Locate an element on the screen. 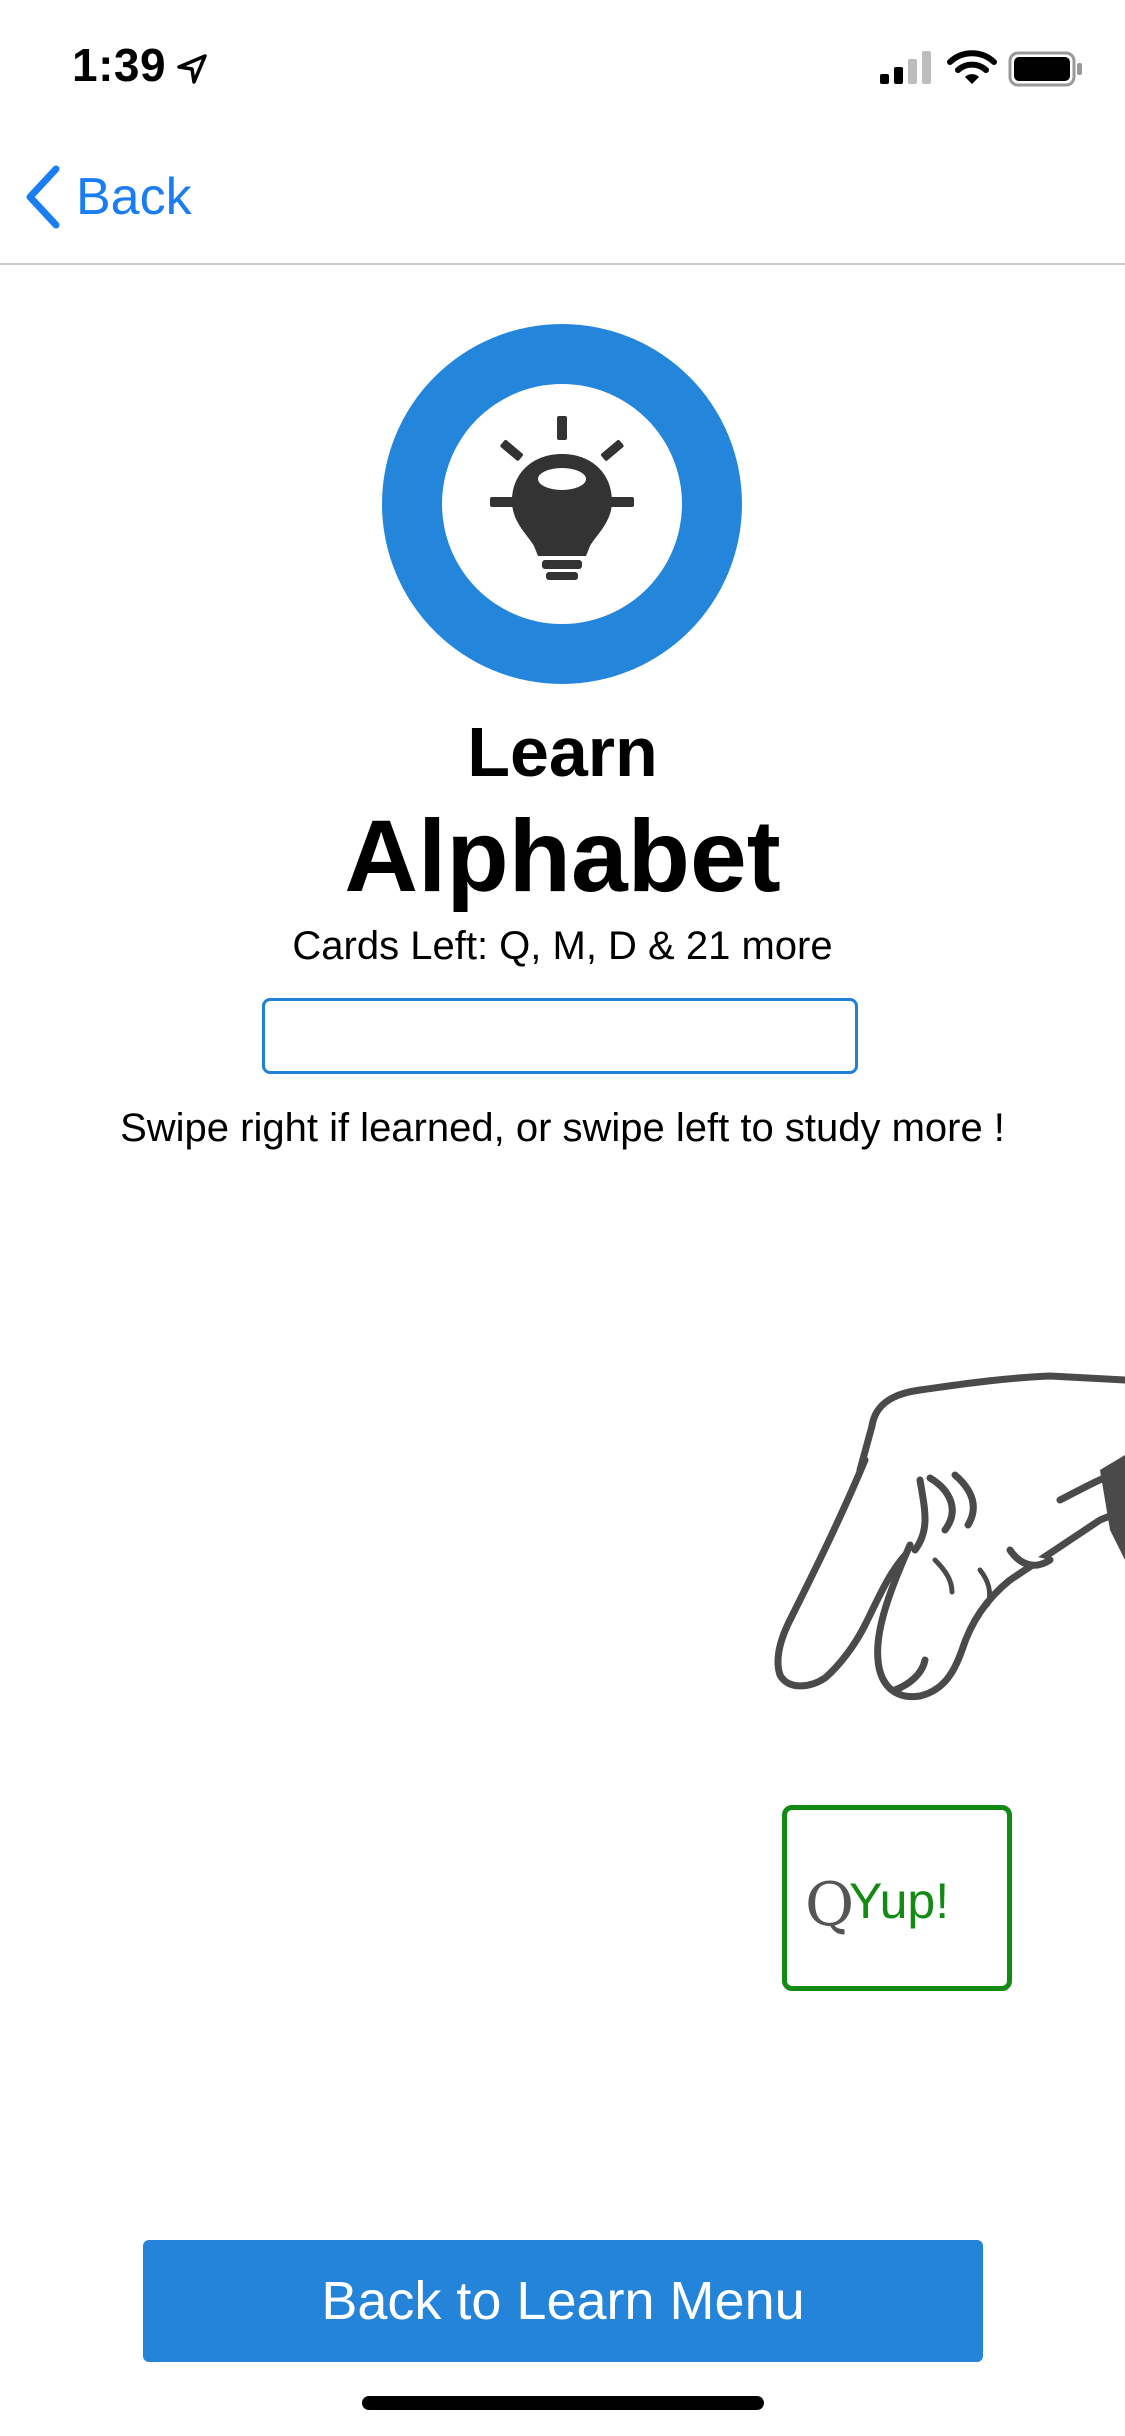  status-time: 1:39 is located at coordinates (119, 65).